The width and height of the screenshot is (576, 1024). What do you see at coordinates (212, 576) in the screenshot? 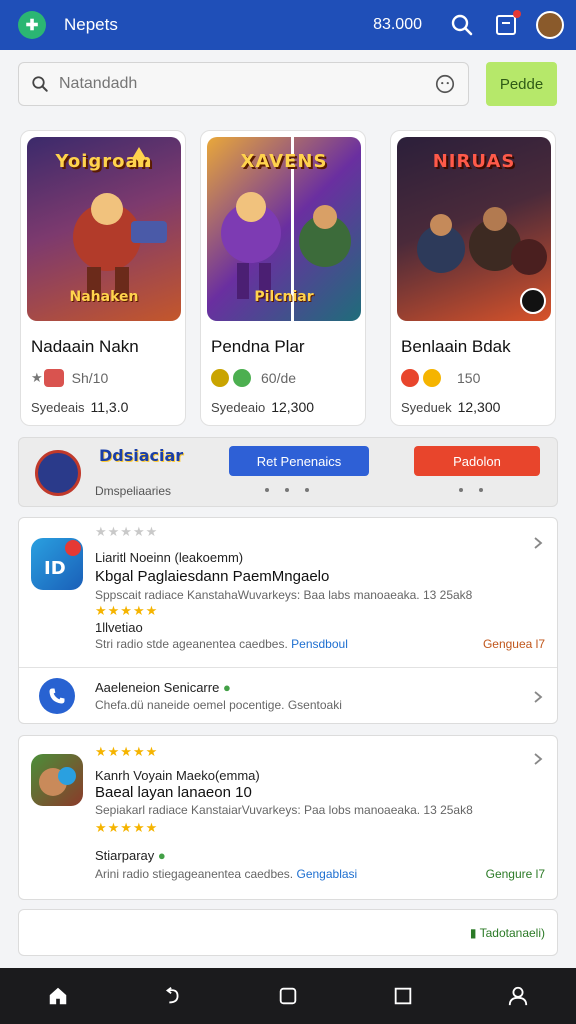
I see `list-item-headline: Kbgal Paglaiesdann PaemMngaelo` at bounding box center [212, 576].